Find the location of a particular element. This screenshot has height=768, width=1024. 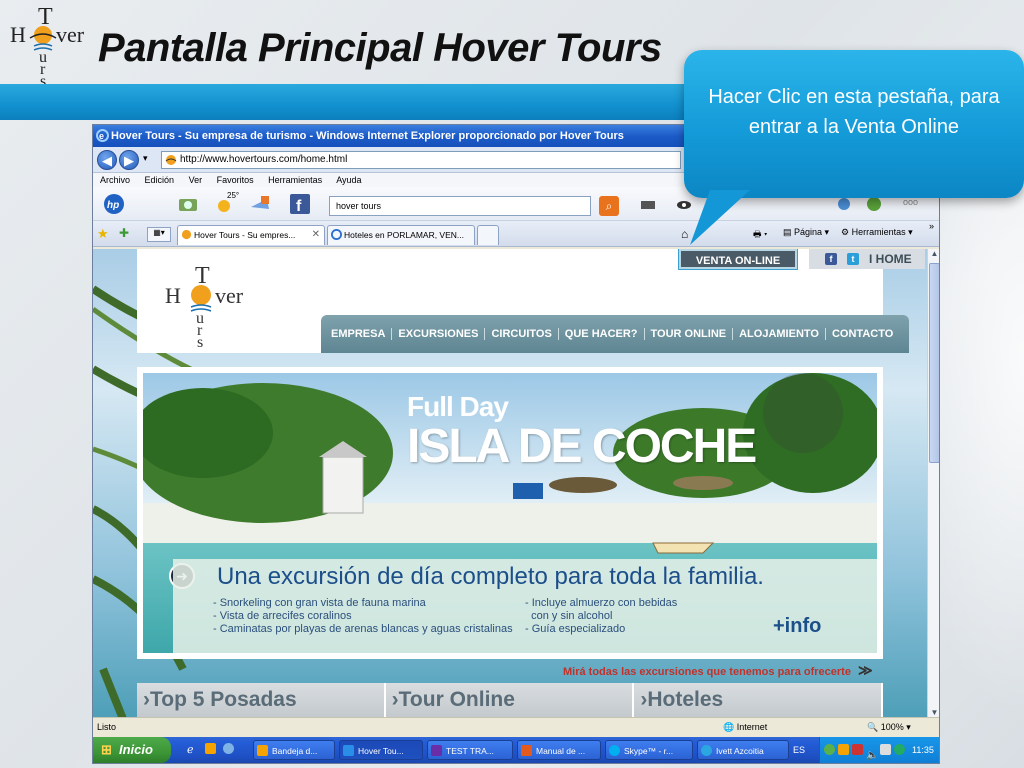

nav-empresa: EMPRESA is located at coordinates (359, 334).